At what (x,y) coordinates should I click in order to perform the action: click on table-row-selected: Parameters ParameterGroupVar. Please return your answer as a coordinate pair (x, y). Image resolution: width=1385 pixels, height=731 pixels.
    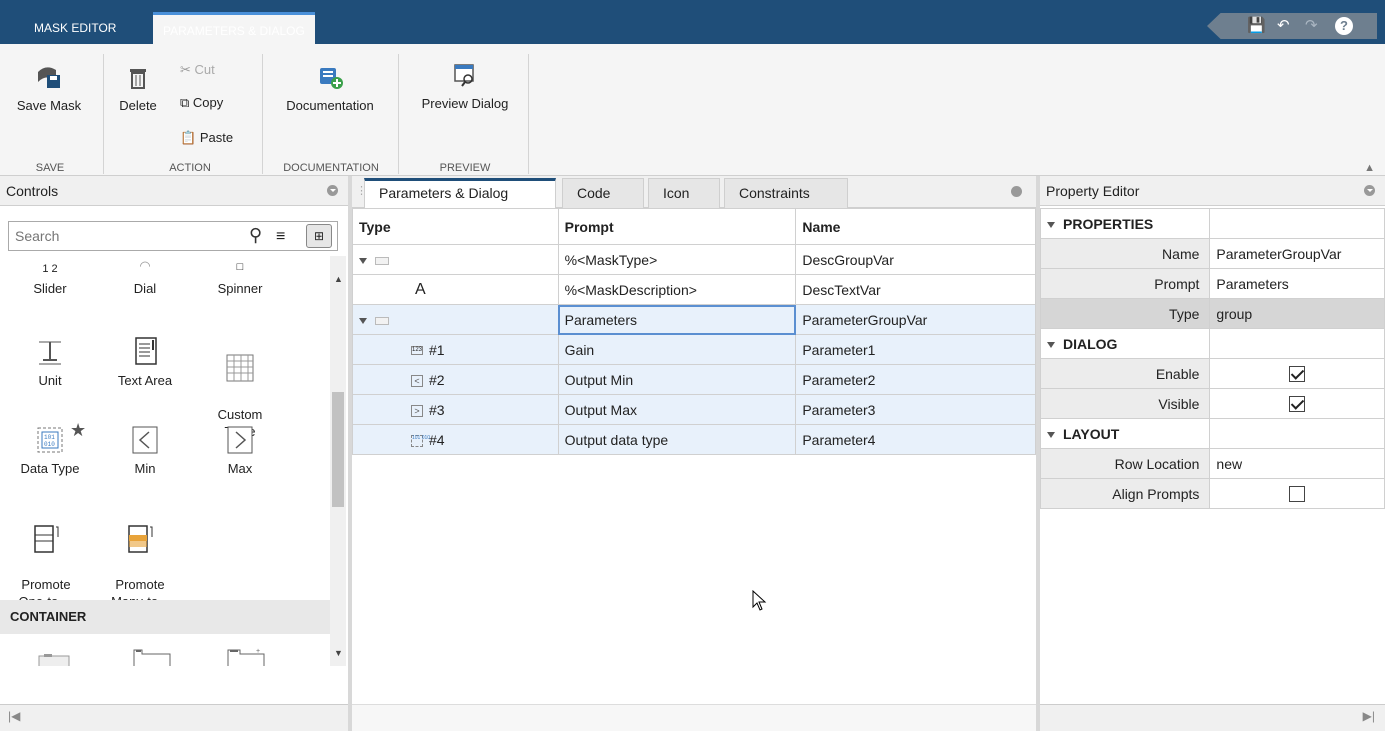
    Looking at the image, I should click on (694, 319).